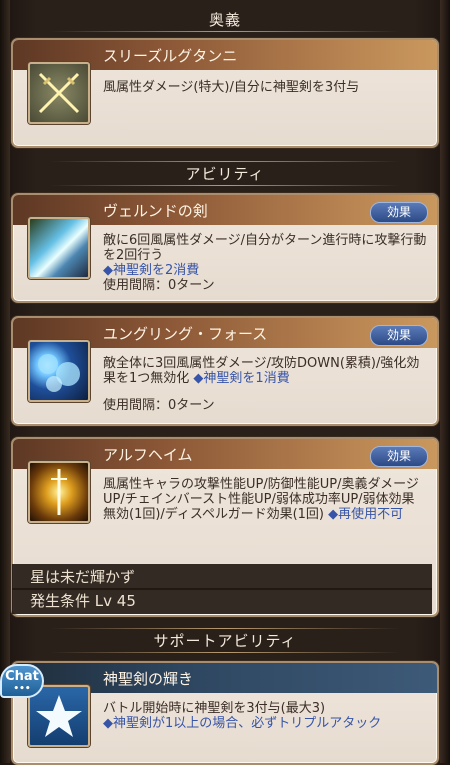  I want to click on ability-name: アルフヘイム, so click(148, 455).